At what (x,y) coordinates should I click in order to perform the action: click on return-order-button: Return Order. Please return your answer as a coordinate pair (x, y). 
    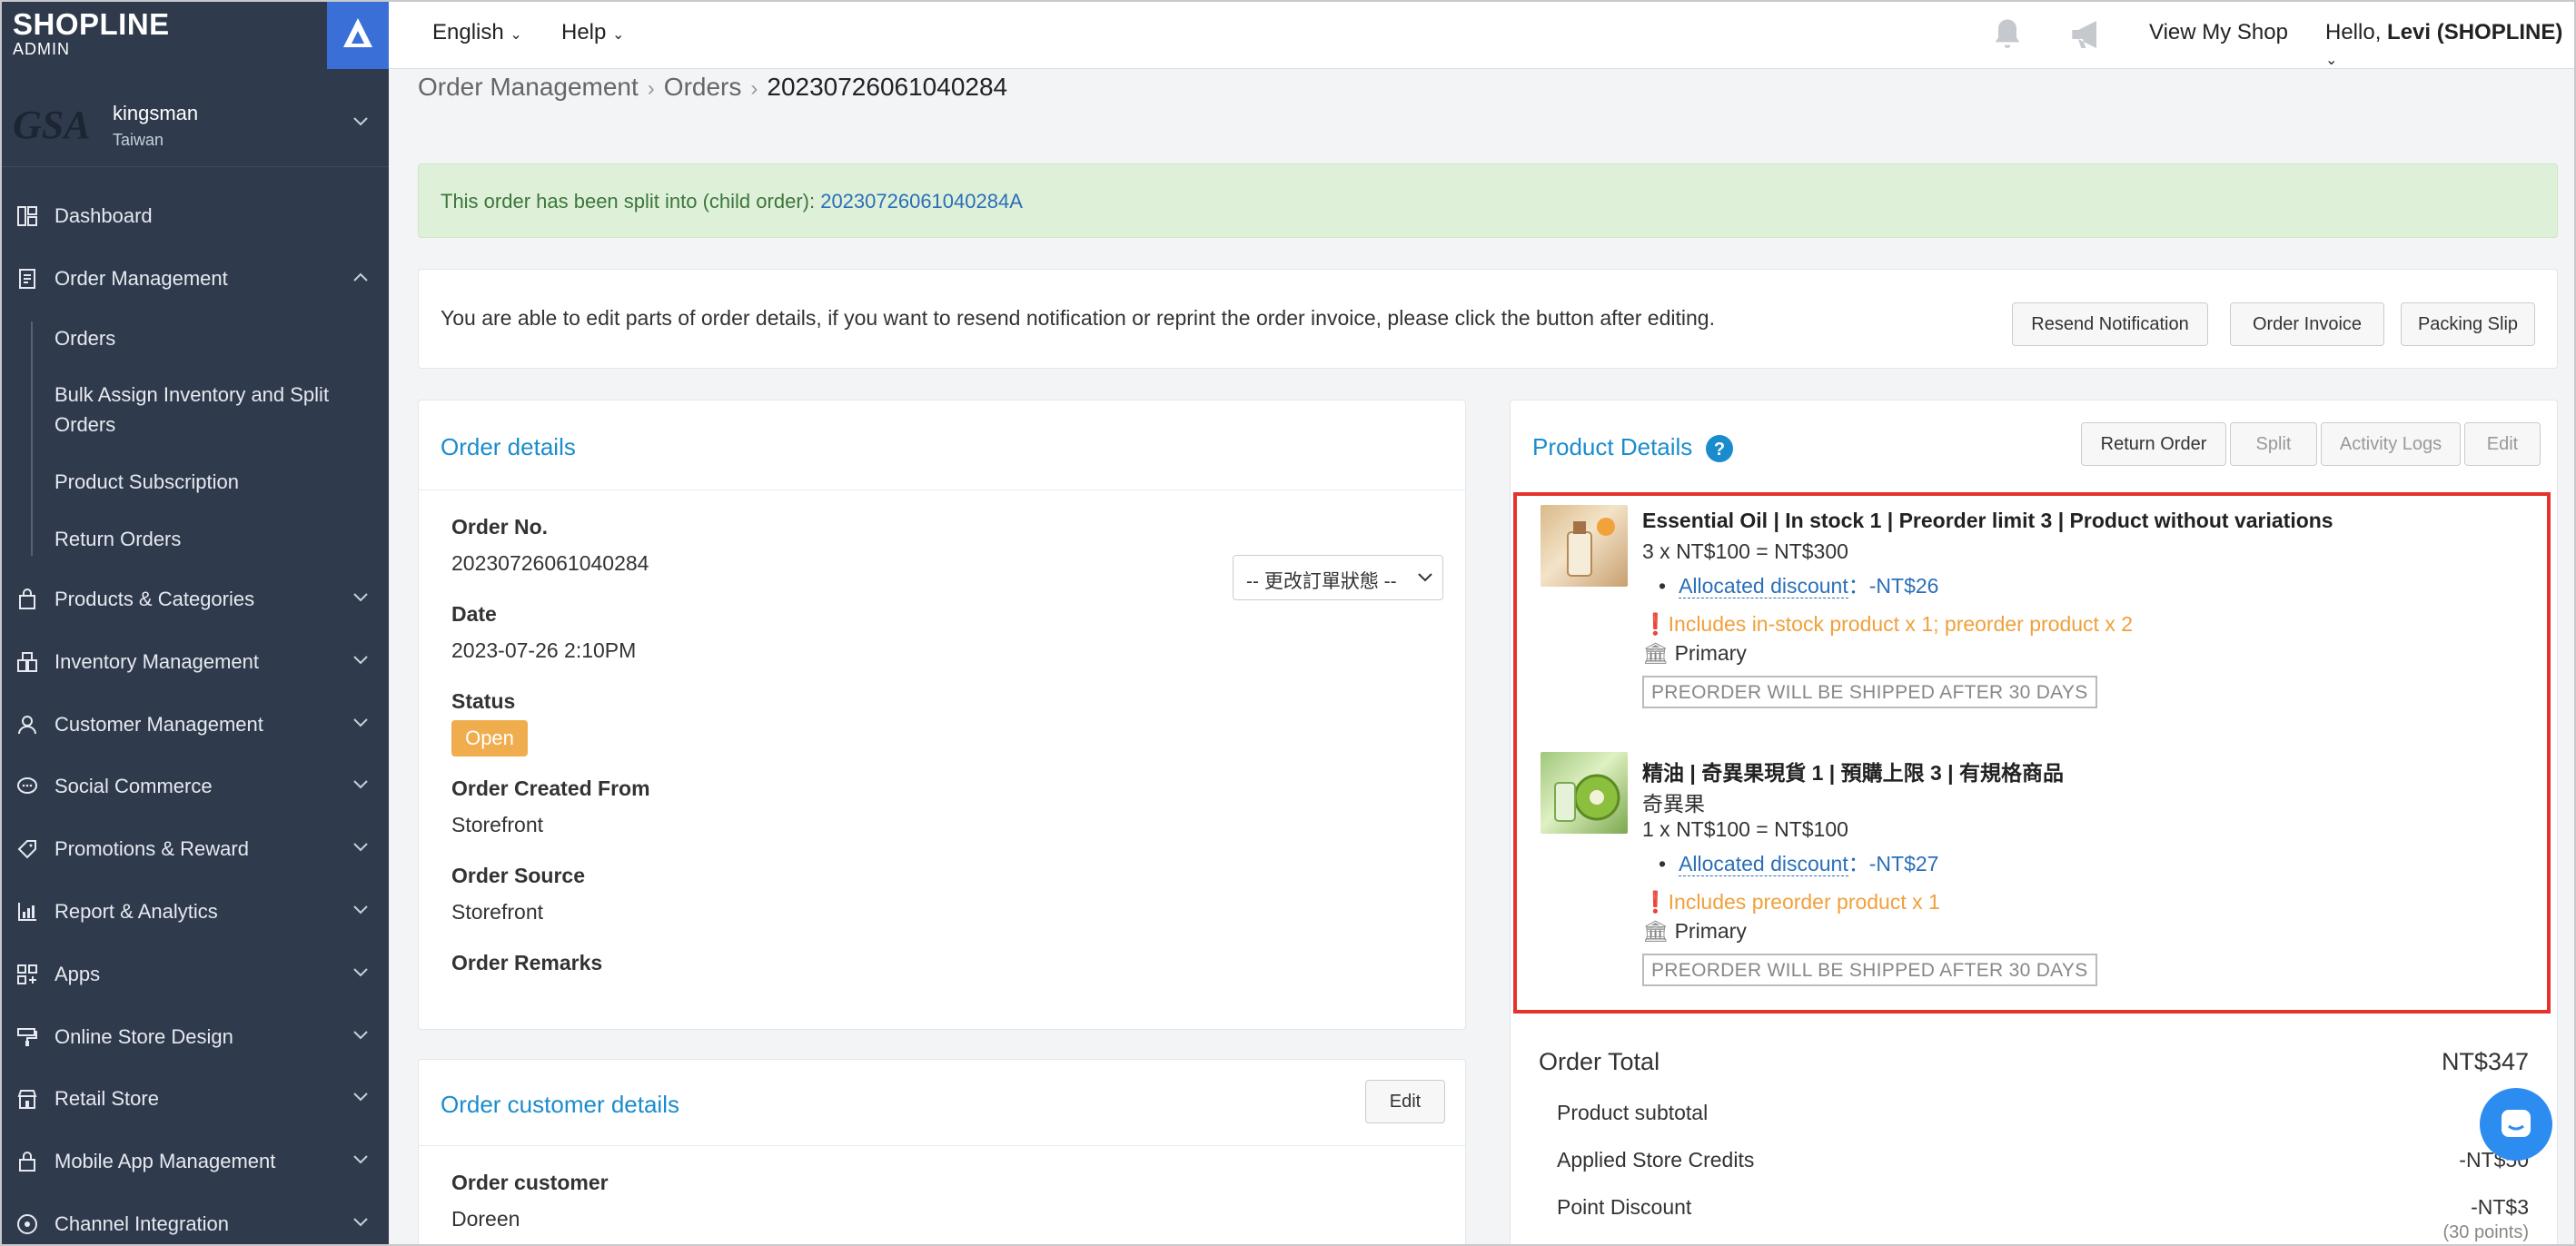
    Looking at the image, I should click on (2153, 444).